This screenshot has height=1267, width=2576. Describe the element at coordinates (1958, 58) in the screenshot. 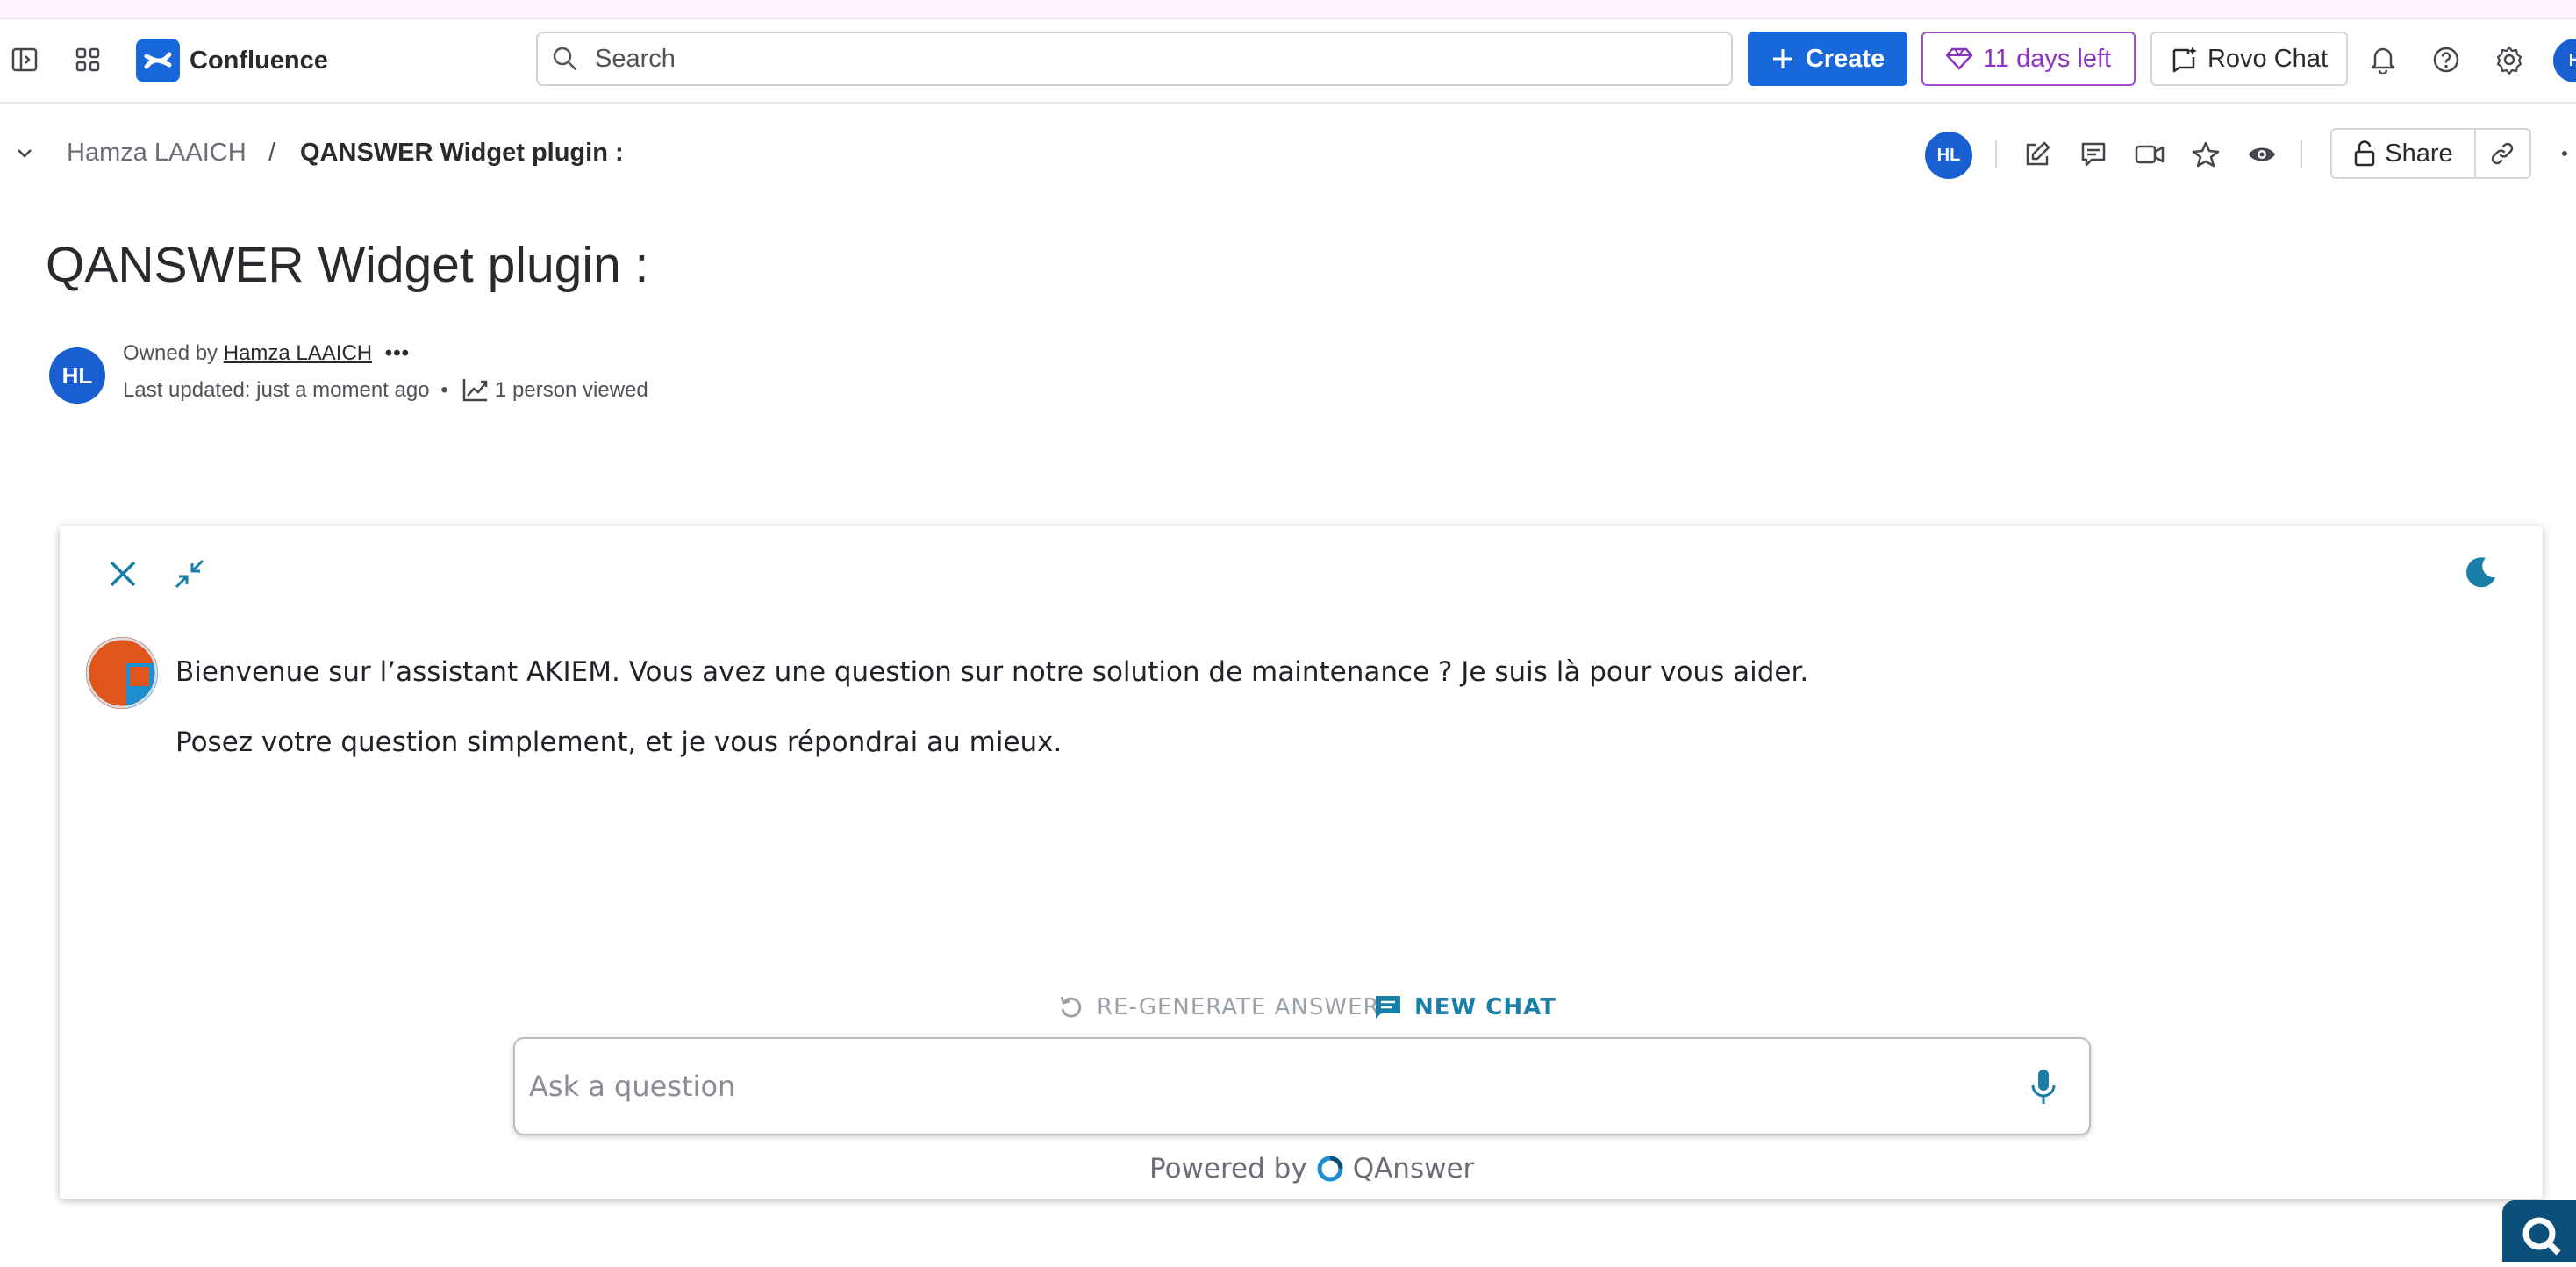

I see `gem-icon` at that location.